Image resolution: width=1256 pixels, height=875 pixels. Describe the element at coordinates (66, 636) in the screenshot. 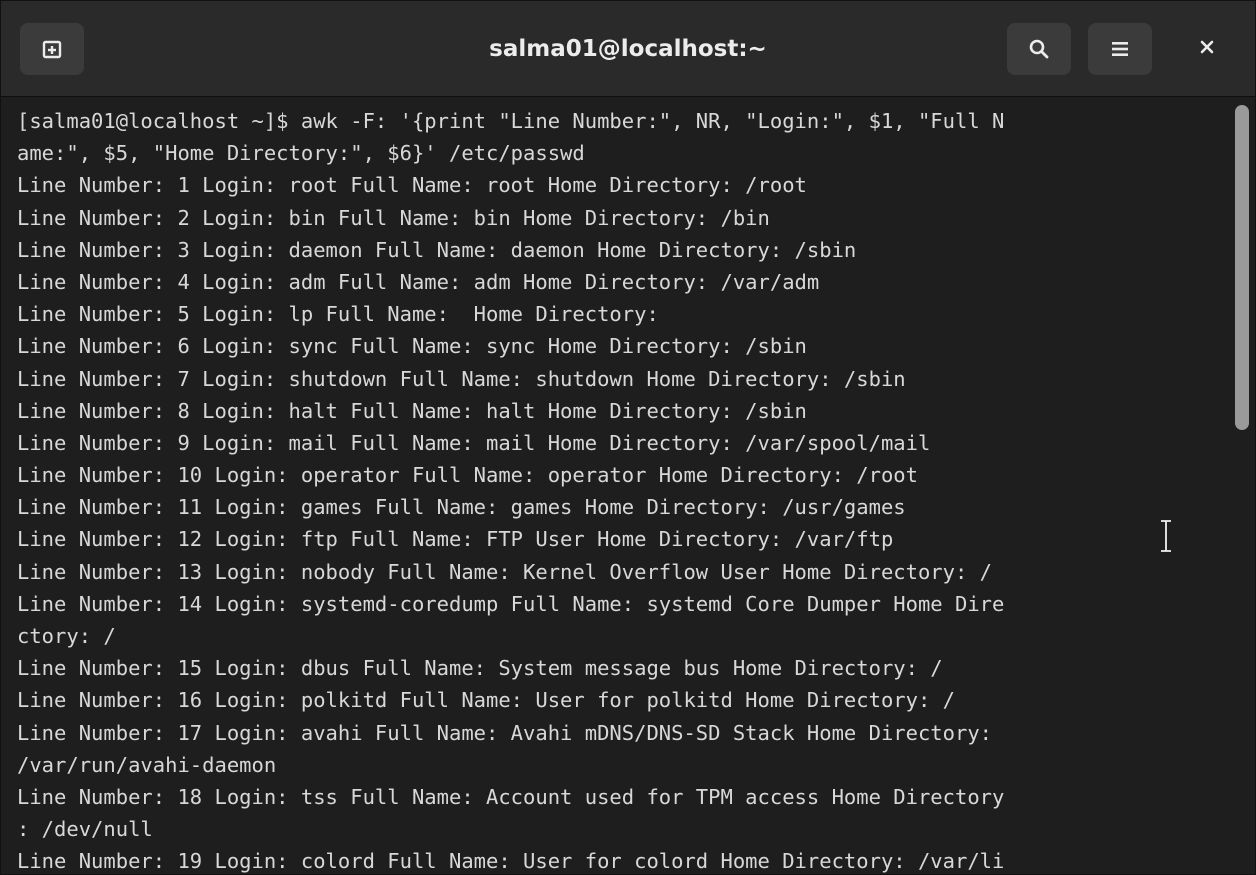

I see `terminal-line: ctory: /` at that location.